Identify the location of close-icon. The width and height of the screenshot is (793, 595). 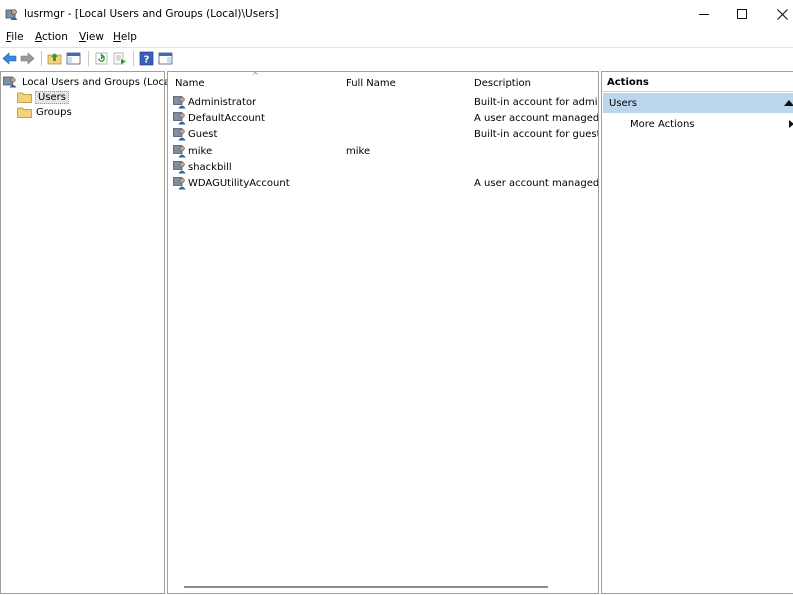
(782, 14).